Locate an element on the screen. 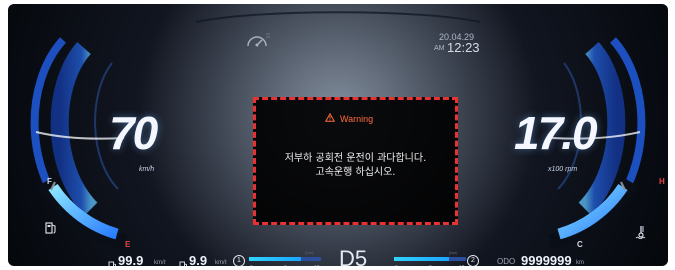 This screenshot has height=270, width=675. pressure-gauge-1-unit: (bar) is located at coordinates (309, 252).